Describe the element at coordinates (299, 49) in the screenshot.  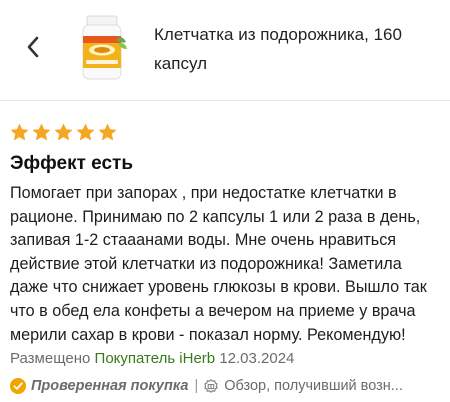
I see `product-title: Клетчатка из подорожника, 160 капсул` at that location.